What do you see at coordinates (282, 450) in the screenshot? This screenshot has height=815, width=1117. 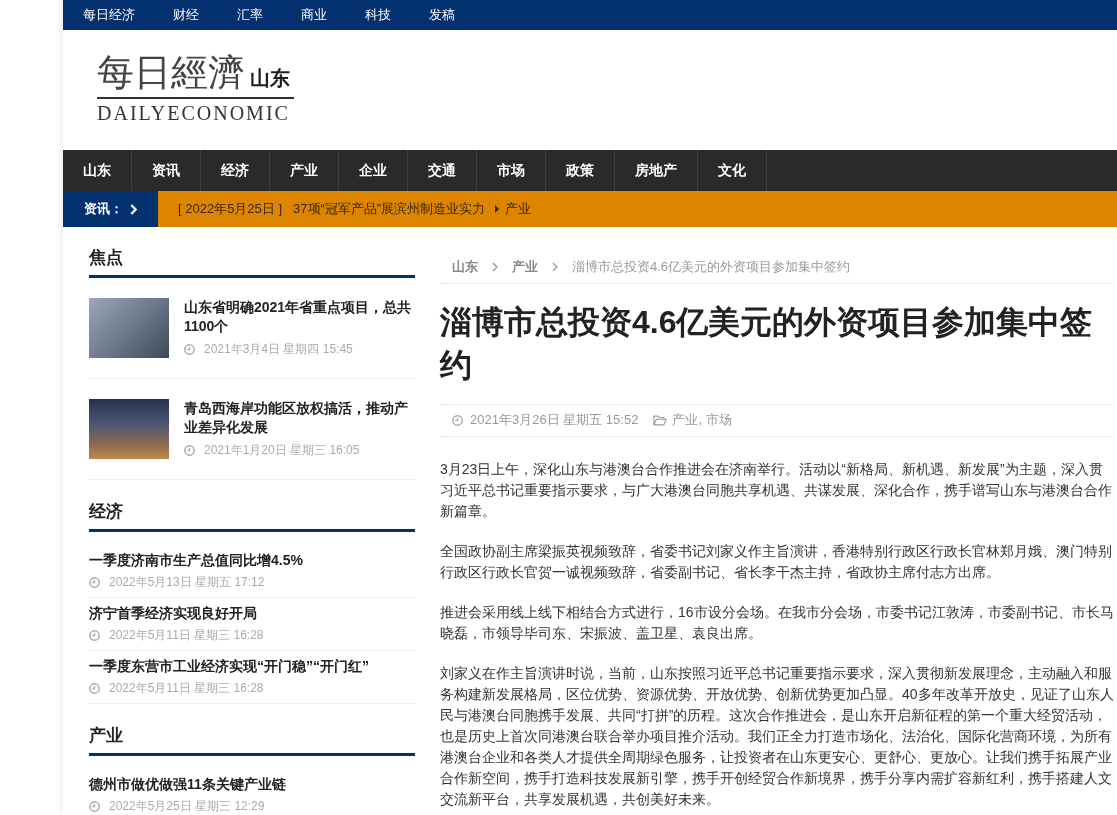 I see `post-date: 2021年1月20日 星期三 16:05` at bounding box center [282, 450].